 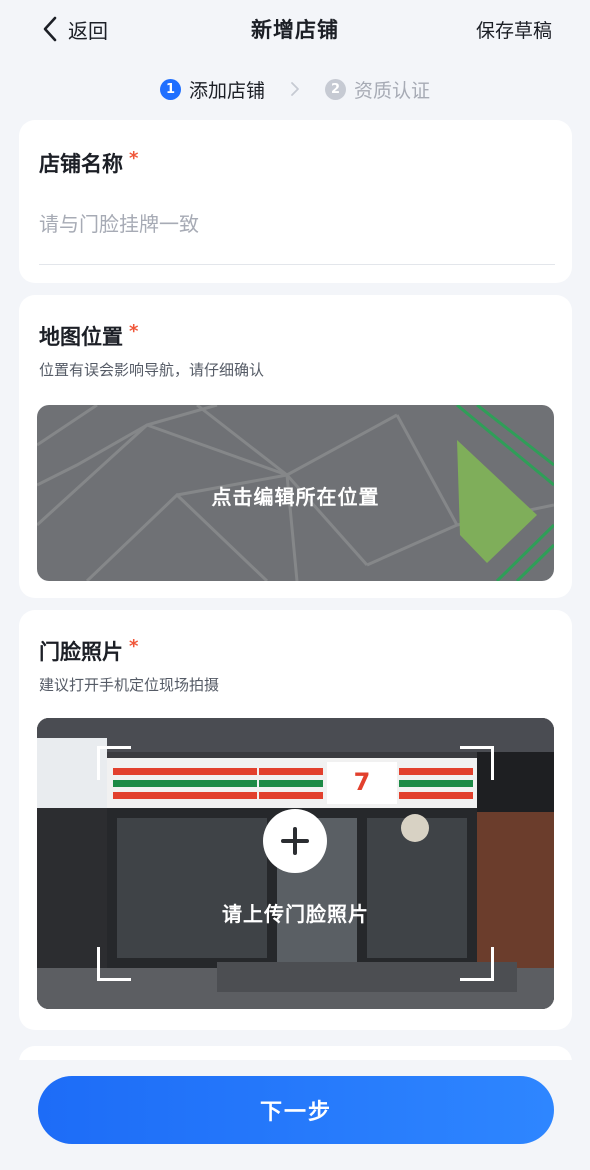 I want to click on step-1-label: 添加店铺, so click(x=226, y=90).